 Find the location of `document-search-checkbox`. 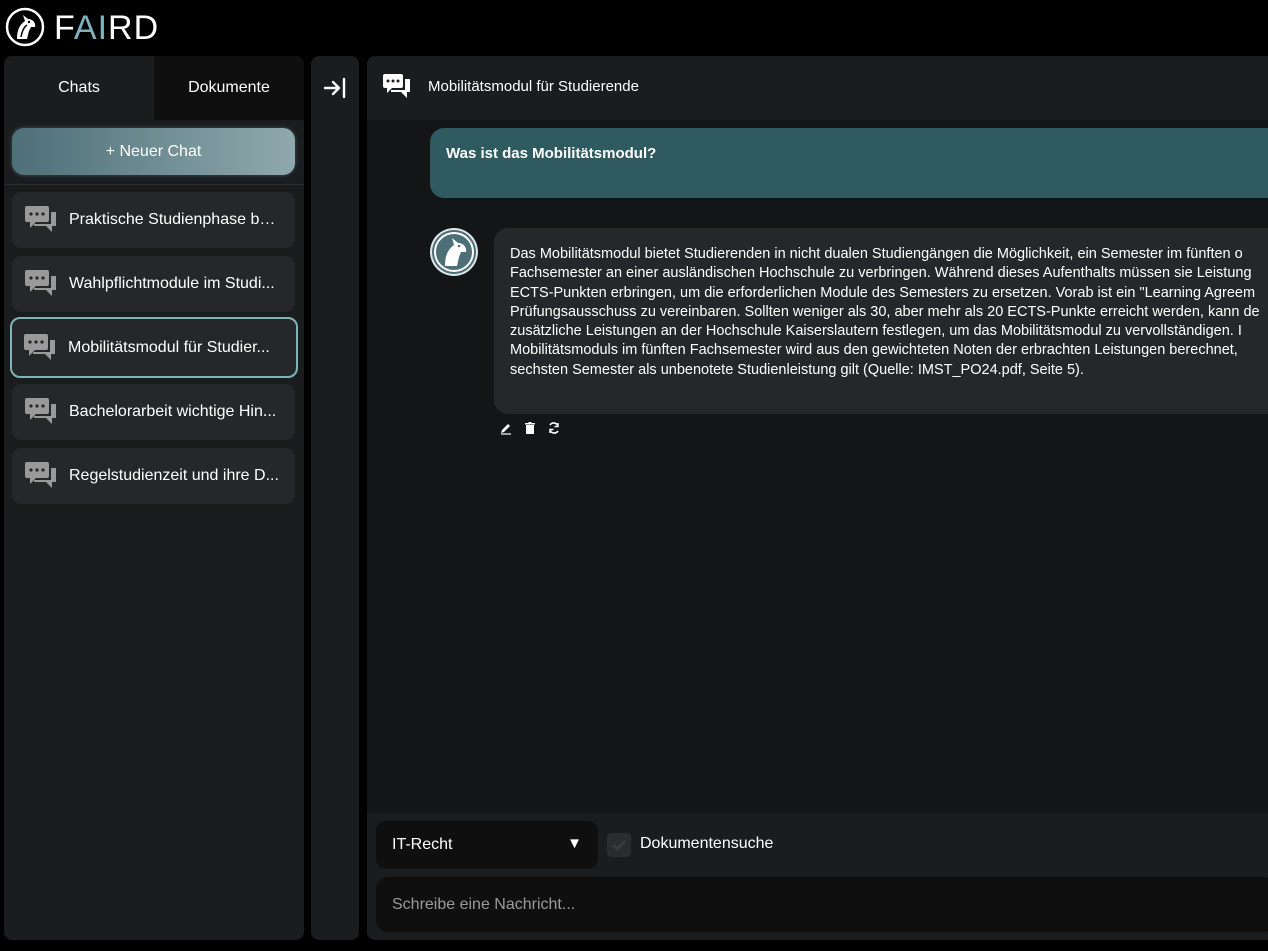

document-search-checkbox is located at coordinates (619, 845).